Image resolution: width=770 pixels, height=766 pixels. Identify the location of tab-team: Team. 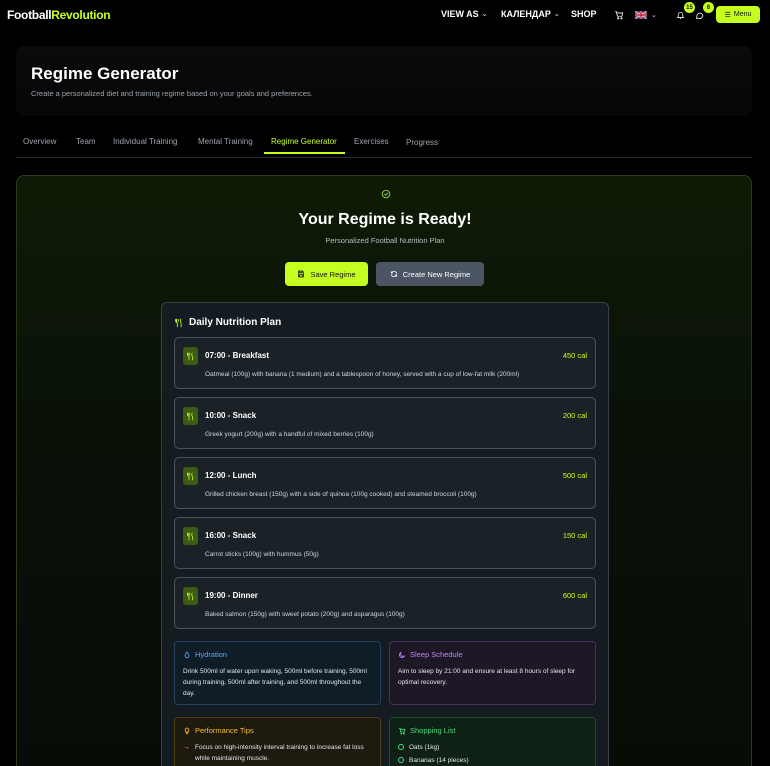
(86, 141).